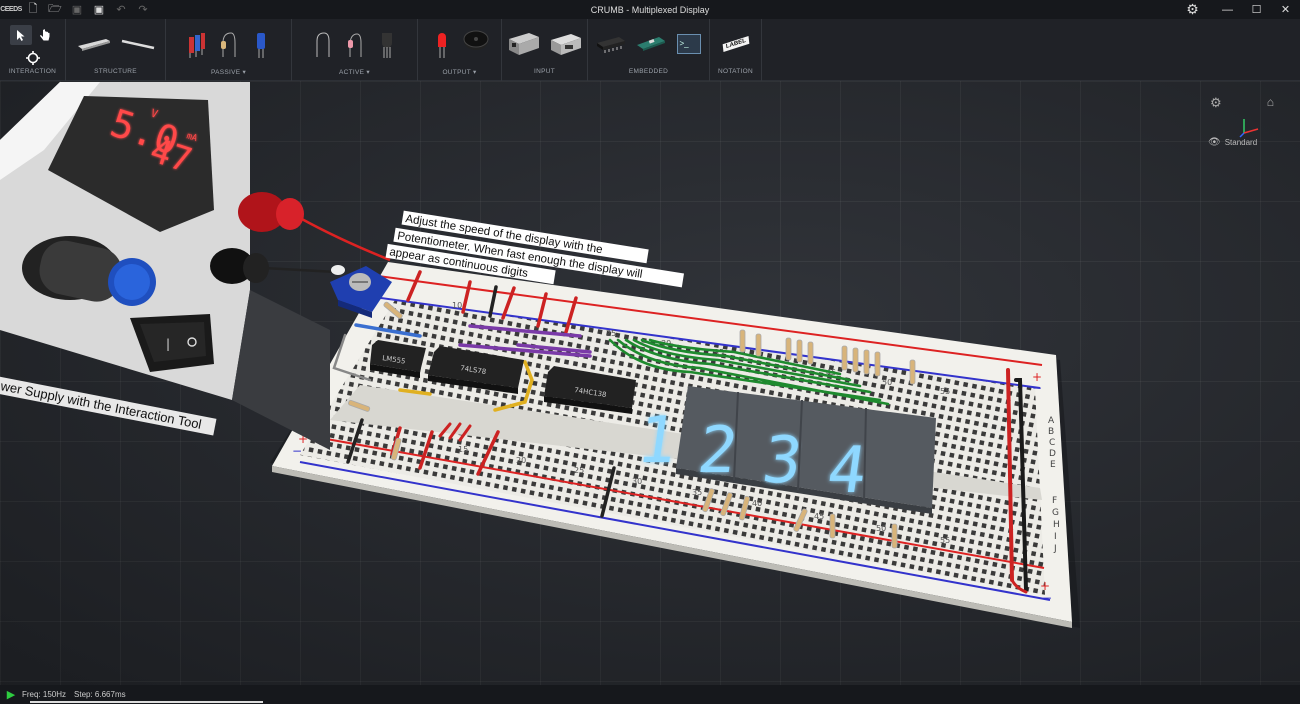 This screenshot has width=1300, height=704. I want to click on toolbar-group-passive: PASSIVE ▾, so click(229, 50).